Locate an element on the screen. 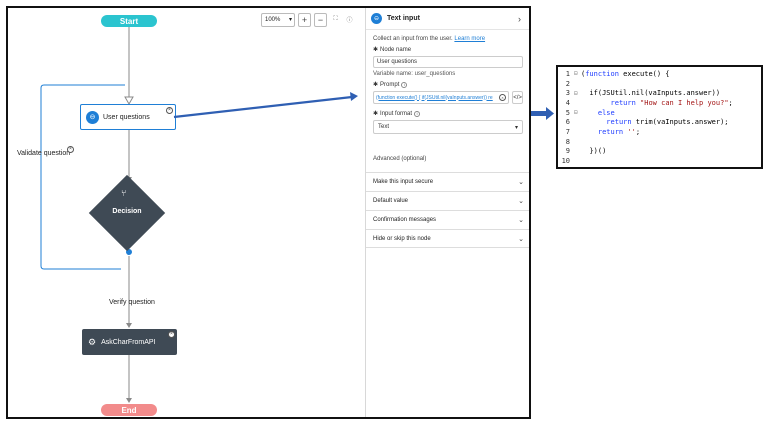 This screenshot has height=423, width=769. node-name-label-text: Node name is located at coordinates (396, 49).